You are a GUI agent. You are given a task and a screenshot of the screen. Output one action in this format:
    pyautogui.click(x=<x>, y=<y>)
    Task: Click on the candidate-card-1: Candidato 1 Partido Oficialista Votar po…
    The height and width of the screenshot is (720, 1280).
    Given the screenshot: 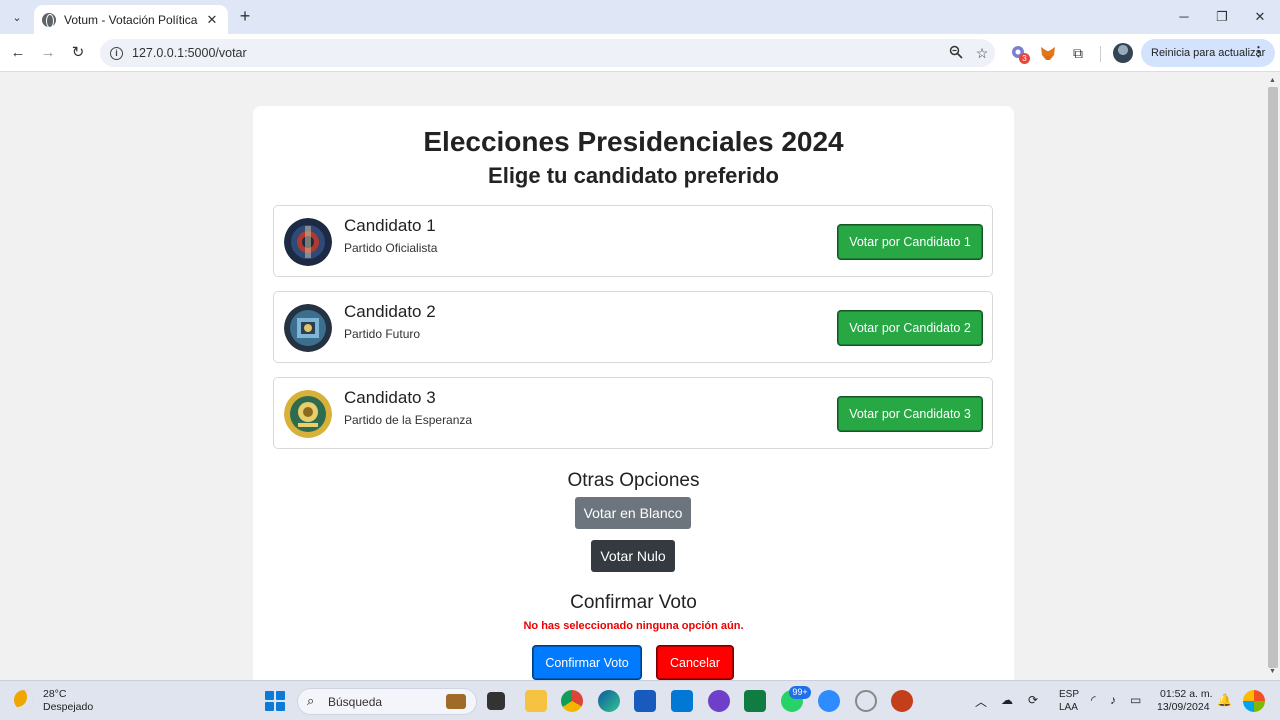 What is the action you would take?
    pyautogui.click(x=633, y=241)
    